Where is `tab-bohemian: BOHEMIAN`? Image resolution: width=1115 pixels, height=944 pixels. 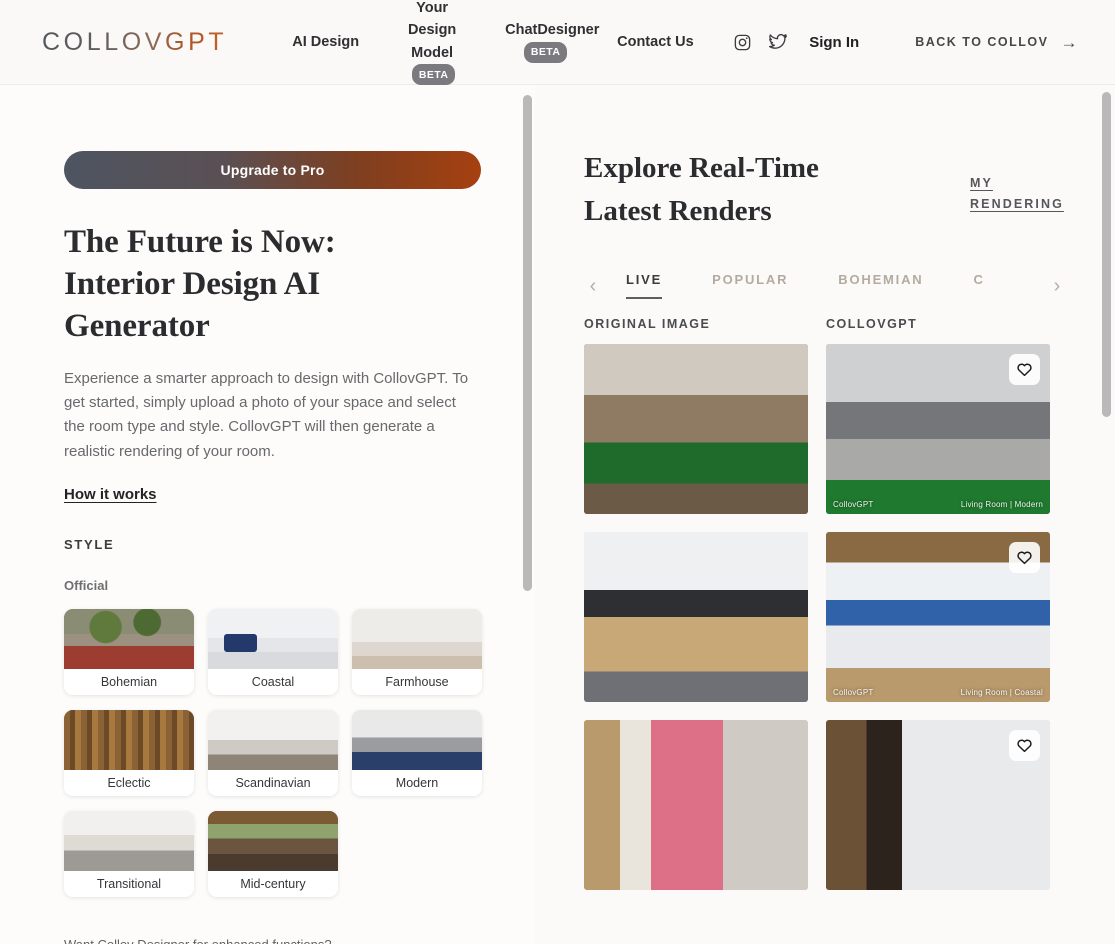 tab-bohemian: BOHEMIAN is located at coordinates (880, 285).